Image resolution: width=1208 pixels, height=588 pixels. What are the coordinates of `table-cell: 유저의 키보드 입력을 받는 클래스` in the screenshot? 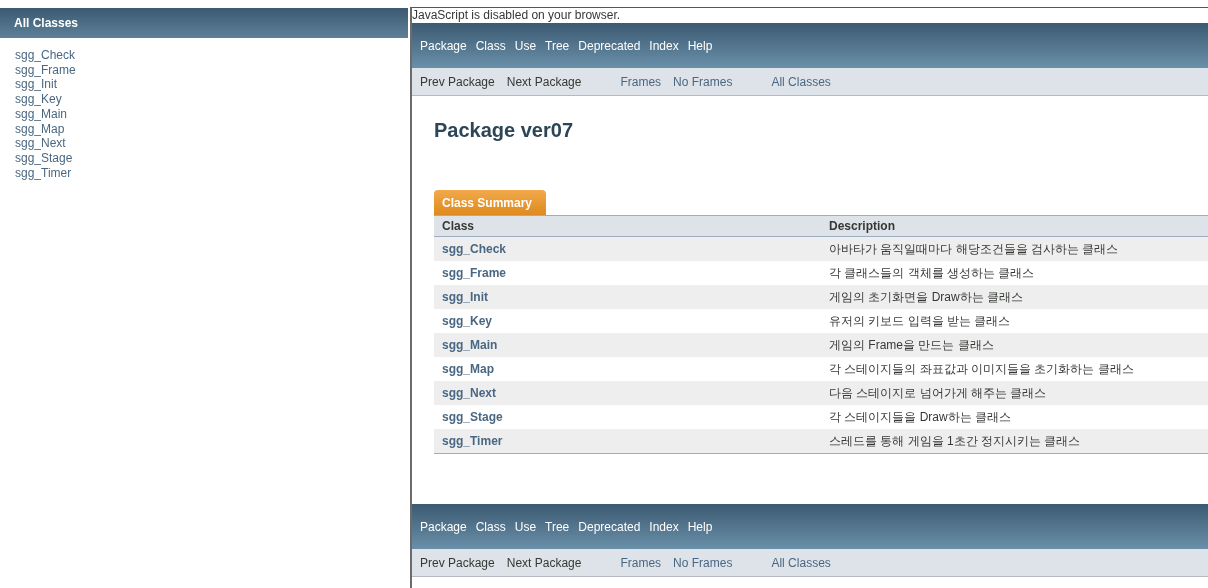 It's located at (1017, 321).